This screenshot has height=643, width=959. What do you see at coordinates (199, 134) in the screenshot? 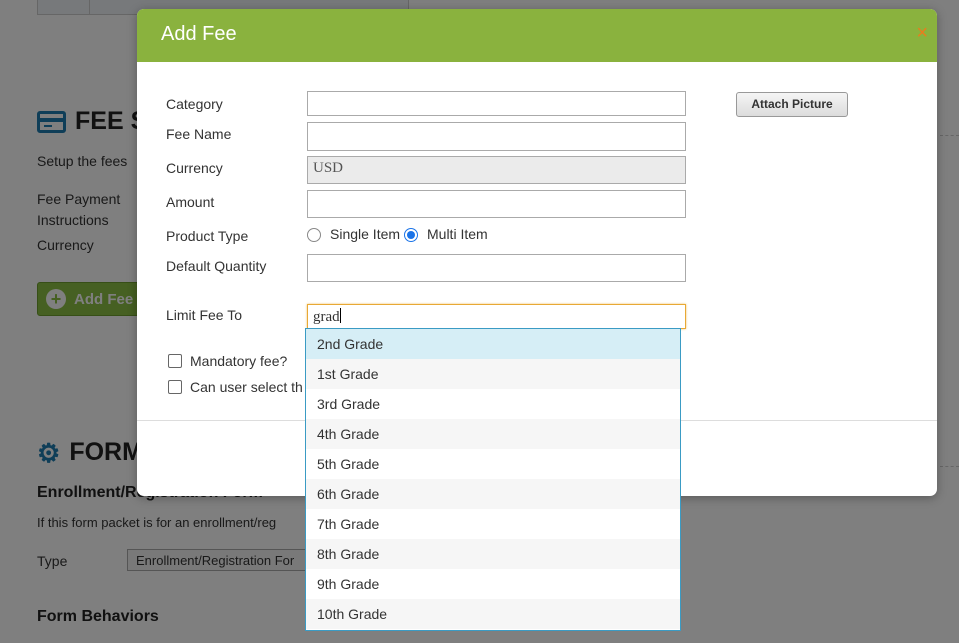
I see `fee-name-label: Fee Name` at bounding box center [199, 134].